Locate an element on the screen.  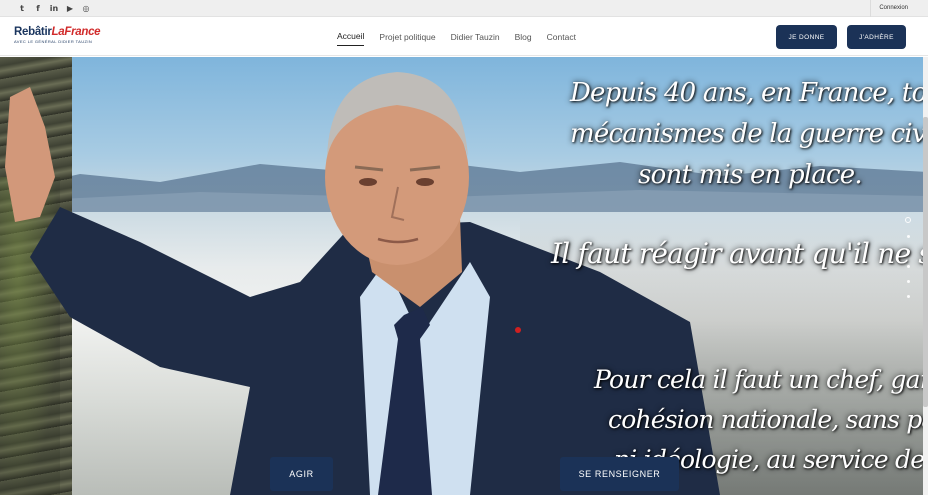
top-social-bar: t f in ▶ ◎ Connexion is located at coordinates (464, 8).